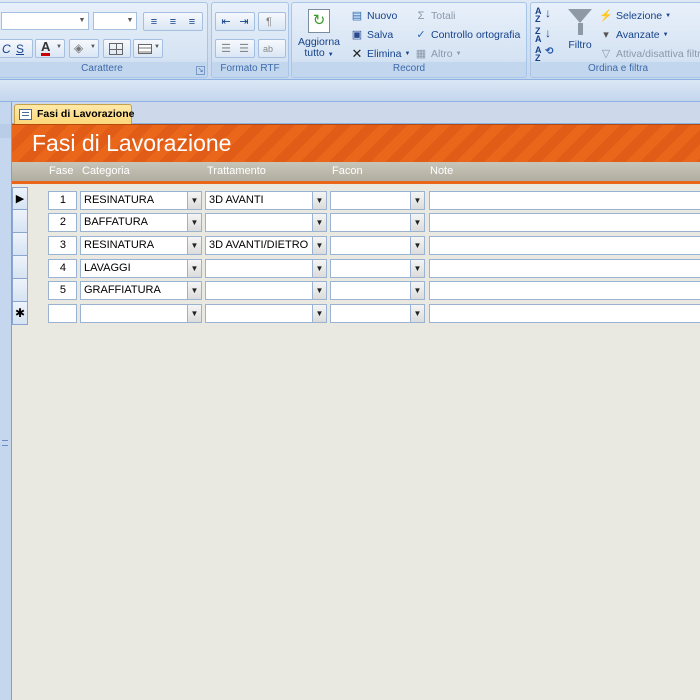 This screenshot has width=700, height=700. Describe the element at coordinates (244, 49) in the screenshot. I see `bulleted-list-icon: ☰` at that location.